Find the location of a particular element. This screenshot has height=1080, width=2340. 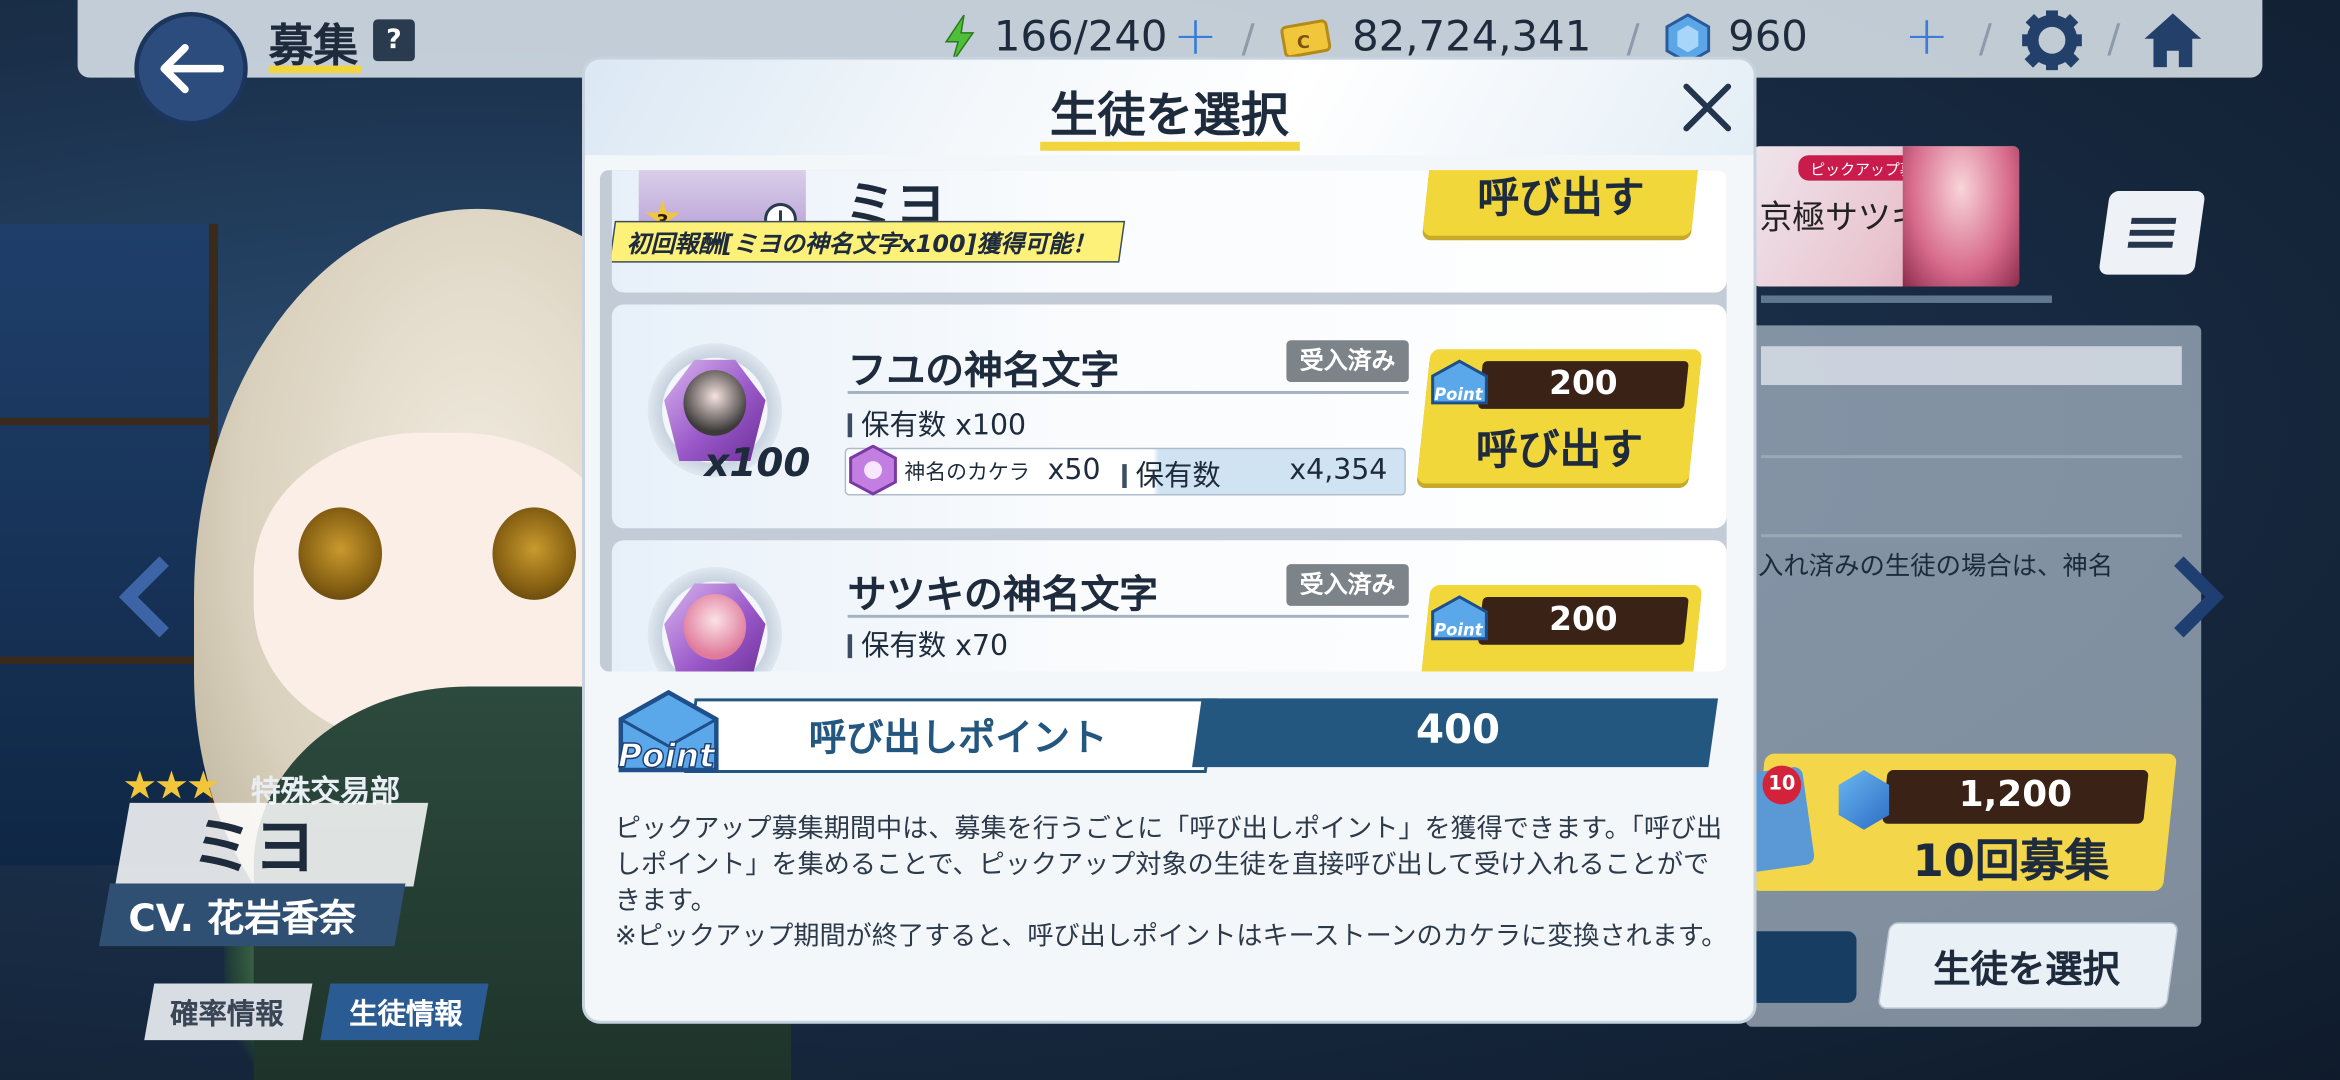

ticket-count-badge: 10 is located at coordinates (1782, 785).